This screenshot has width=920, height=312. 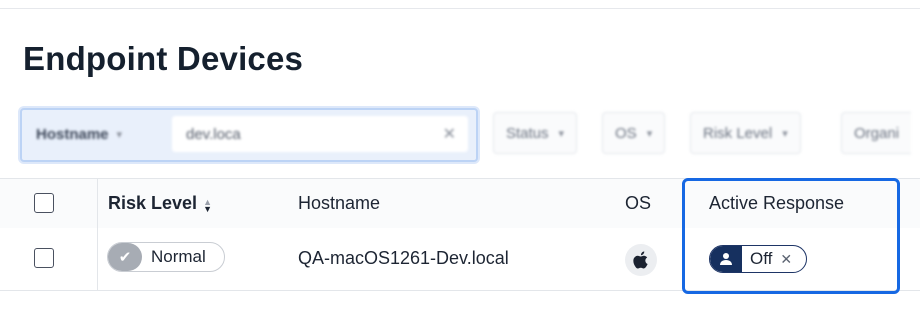 I want to click on organization-filter: Organi, so click(x=876, y=133).